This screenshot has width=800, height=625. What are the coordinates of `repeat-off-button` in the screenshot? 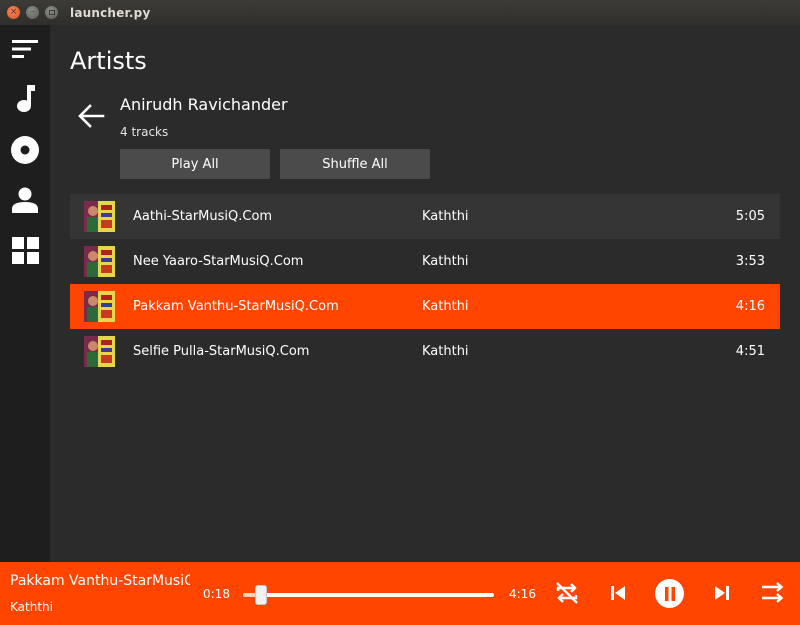 It's located at (567, 593).